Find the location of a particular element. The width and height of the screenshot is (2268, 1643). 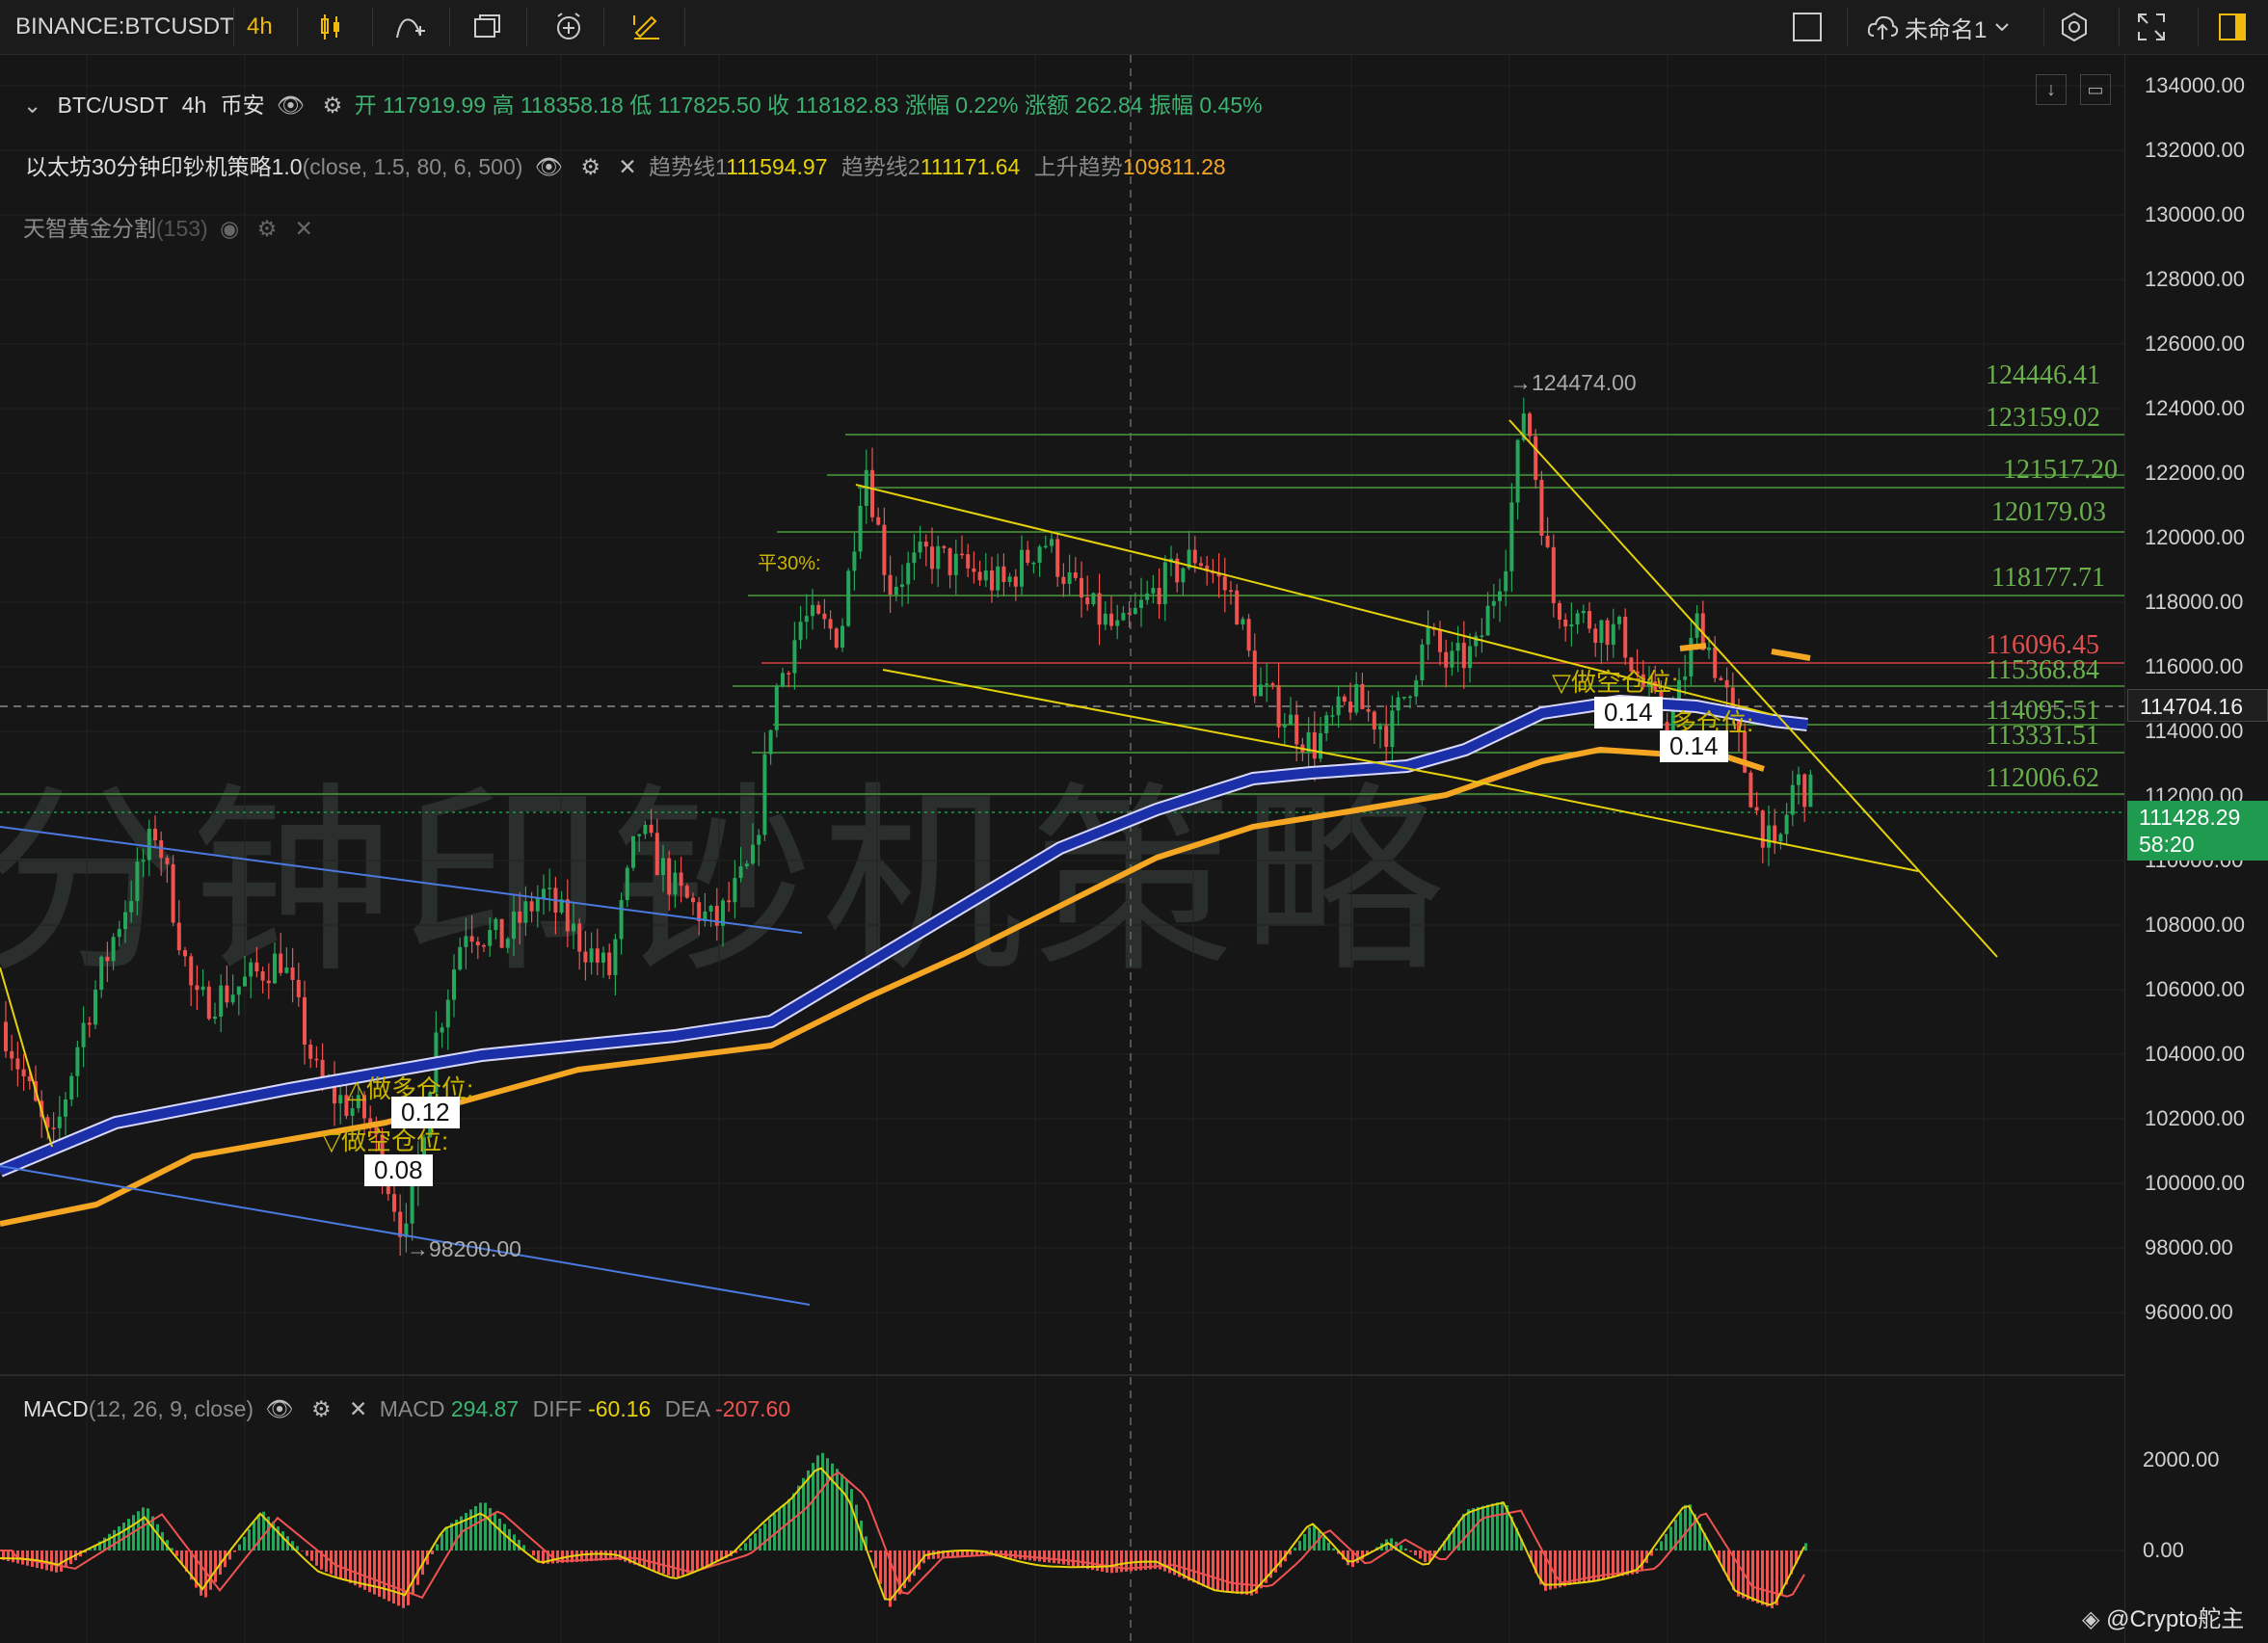

diff-label: DIFF is located at coordinates (557, 1408).